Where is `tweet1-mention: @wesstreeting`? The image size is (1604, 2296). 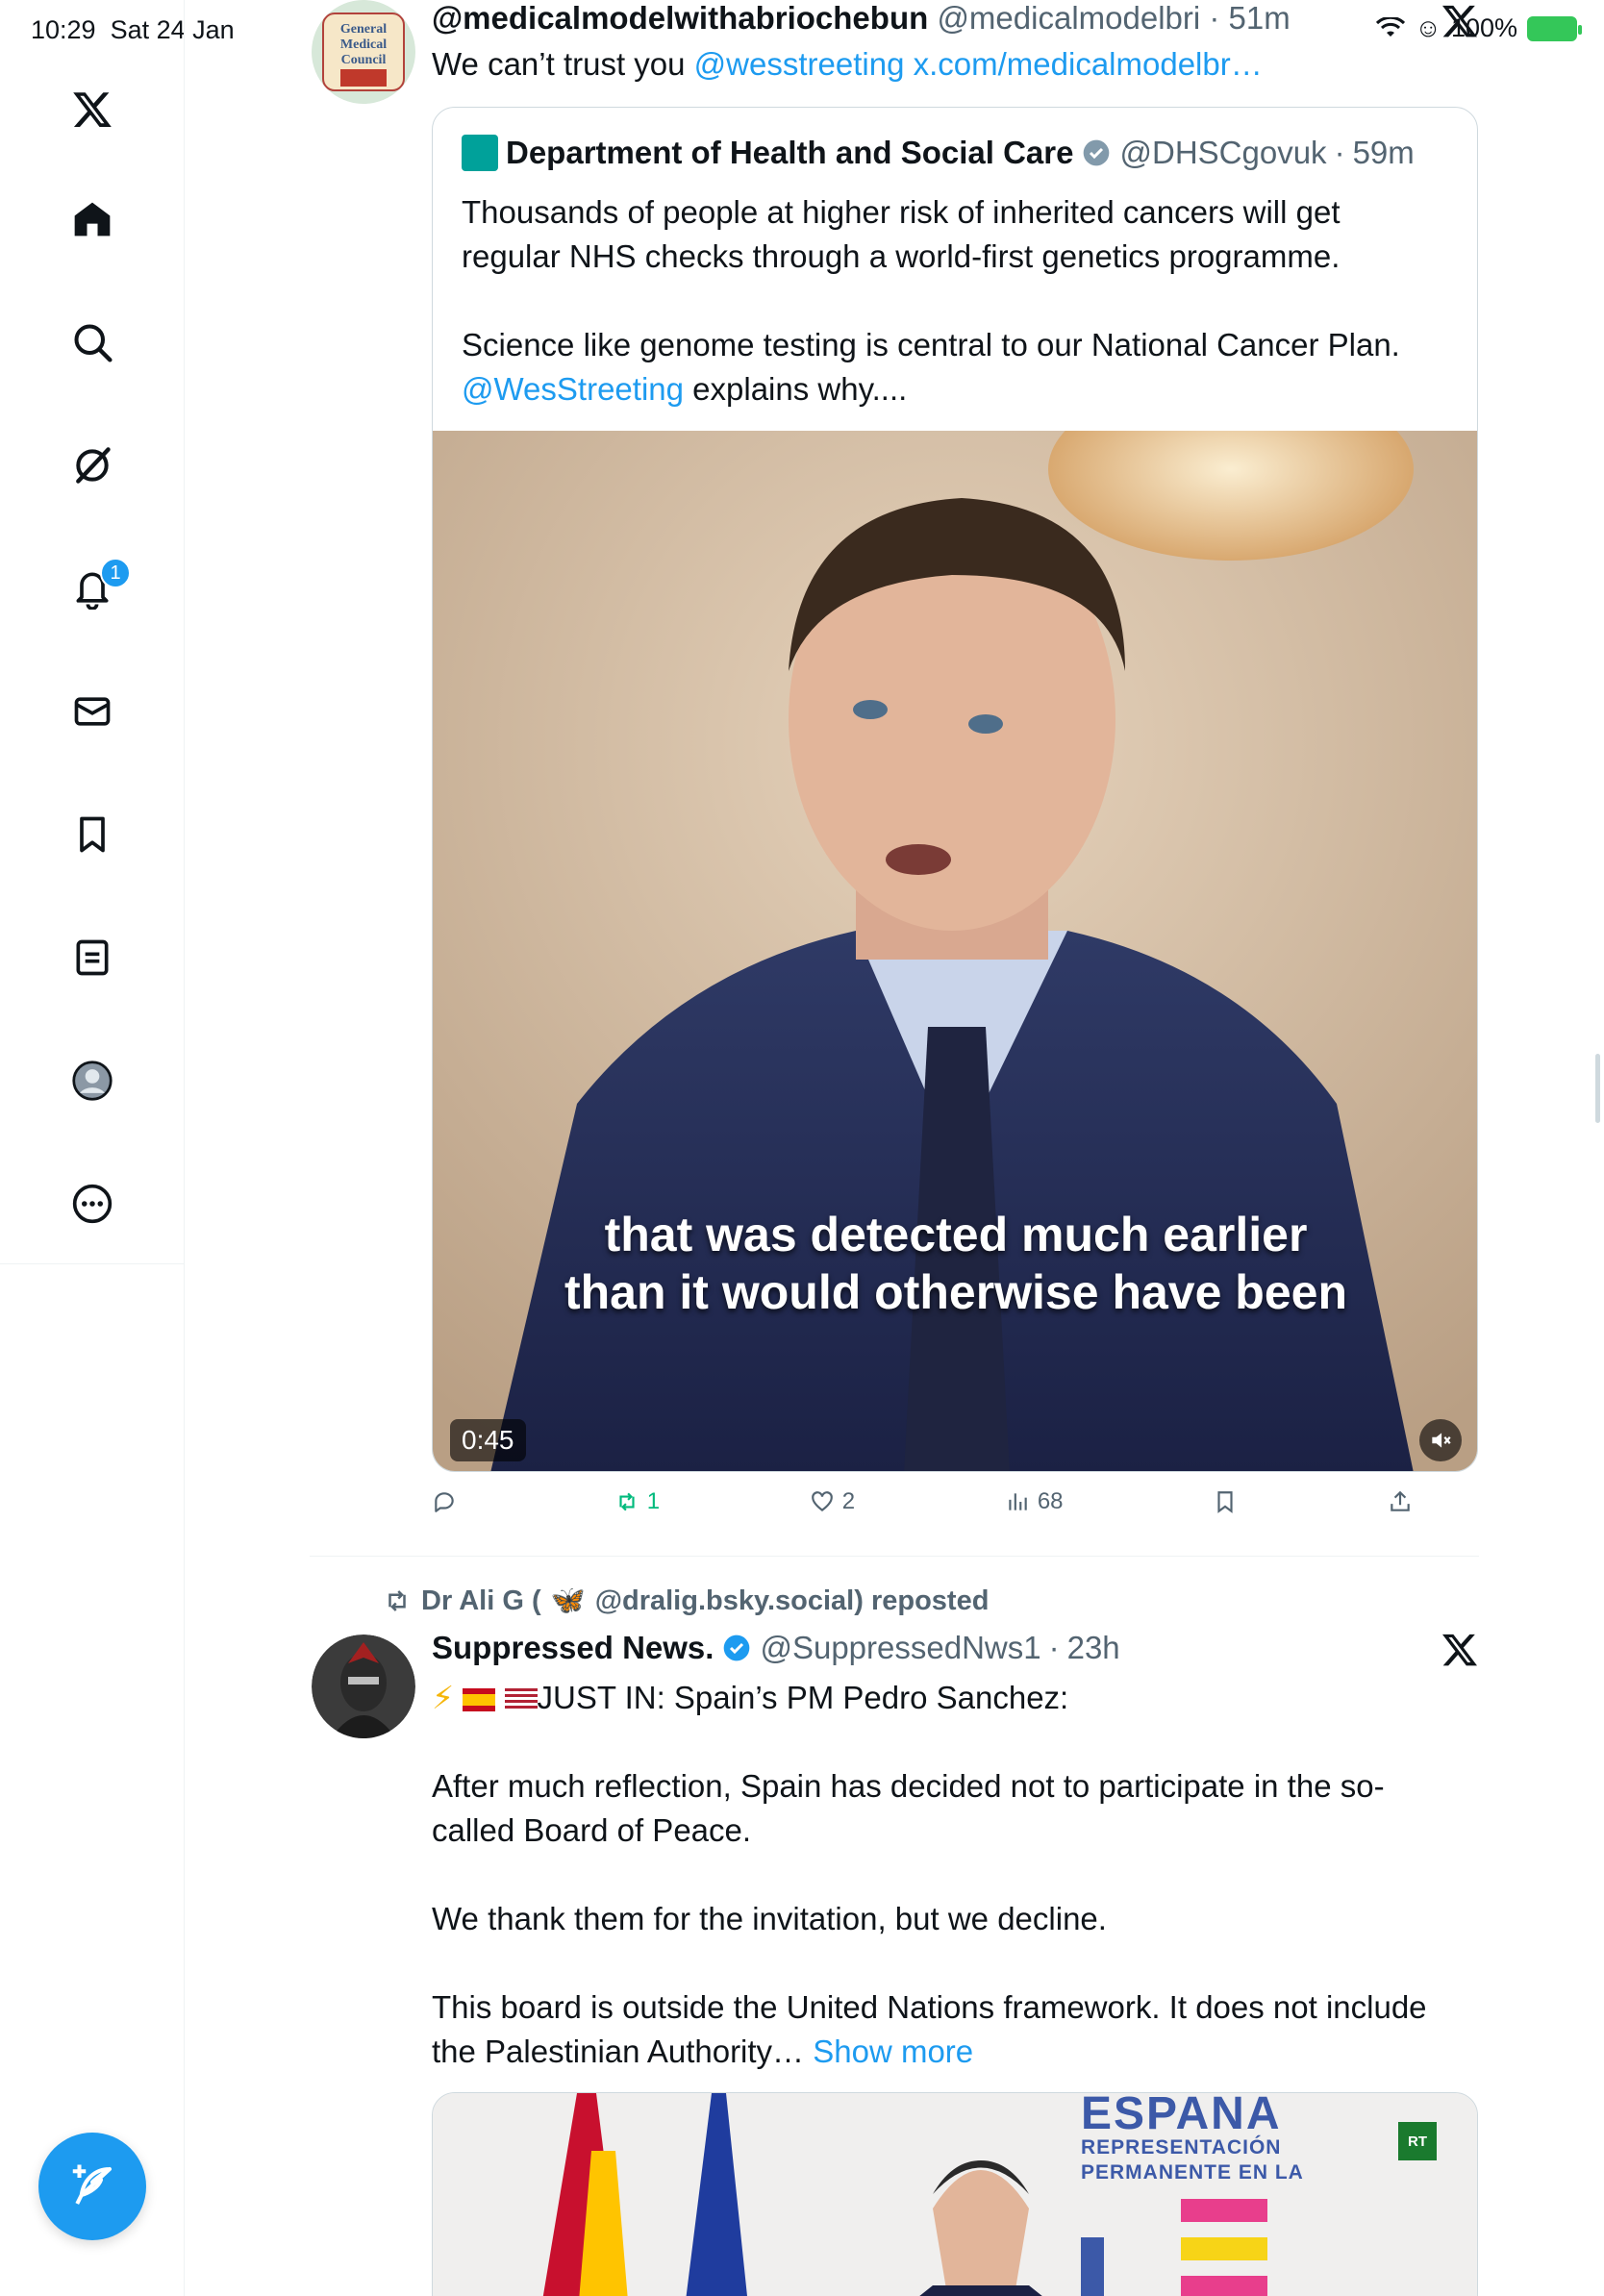 tweet1-mention: @wesstreeting is located at coordinates (799, 64).